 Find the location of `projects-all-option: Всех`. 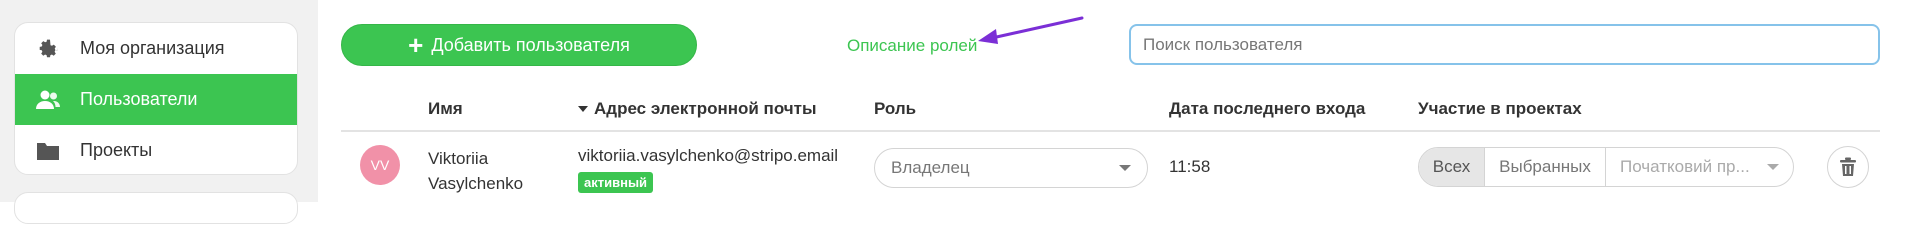

projects-all-option: Всех is located at coordinates (1452, 167).